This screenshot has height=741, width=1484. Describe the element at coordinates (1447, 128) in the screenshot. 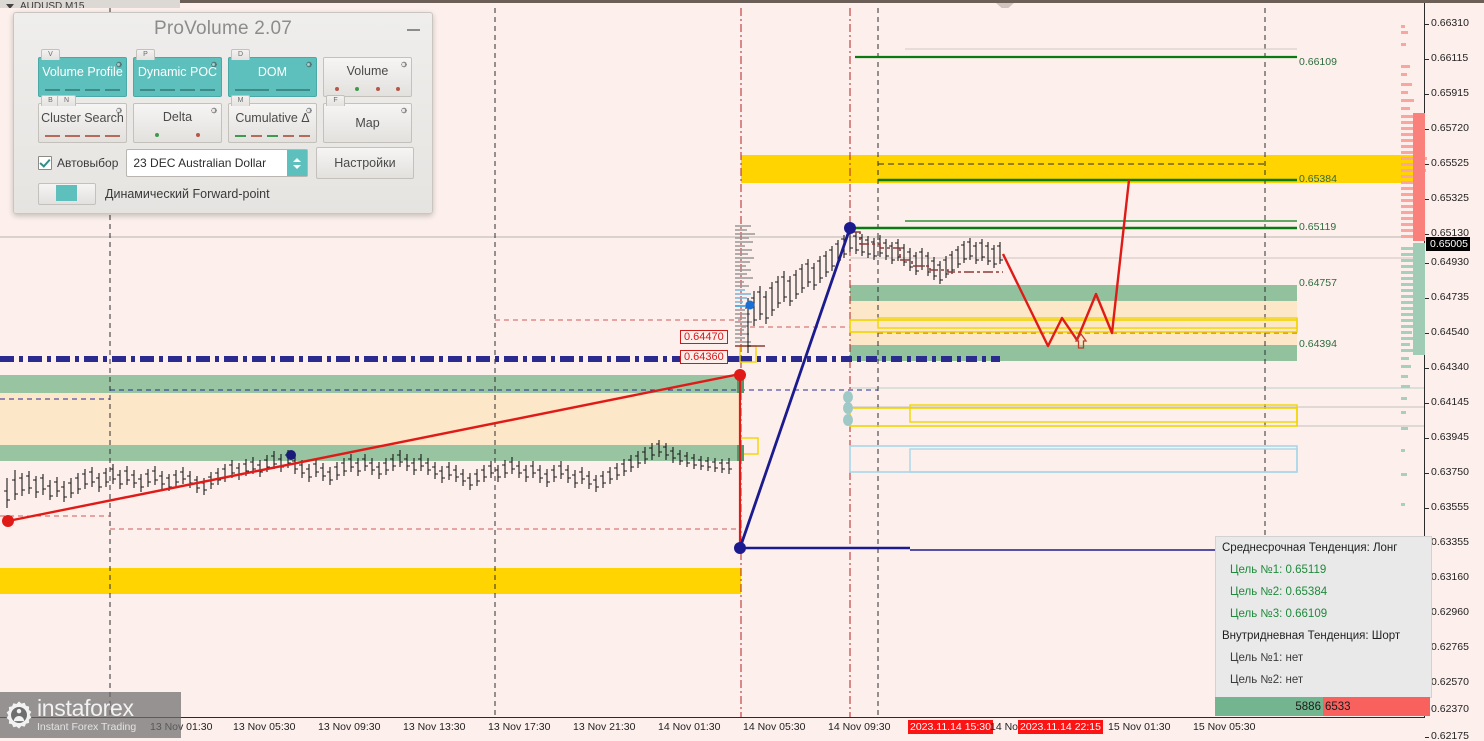

I see `price-tick: 0.65720` at that location.